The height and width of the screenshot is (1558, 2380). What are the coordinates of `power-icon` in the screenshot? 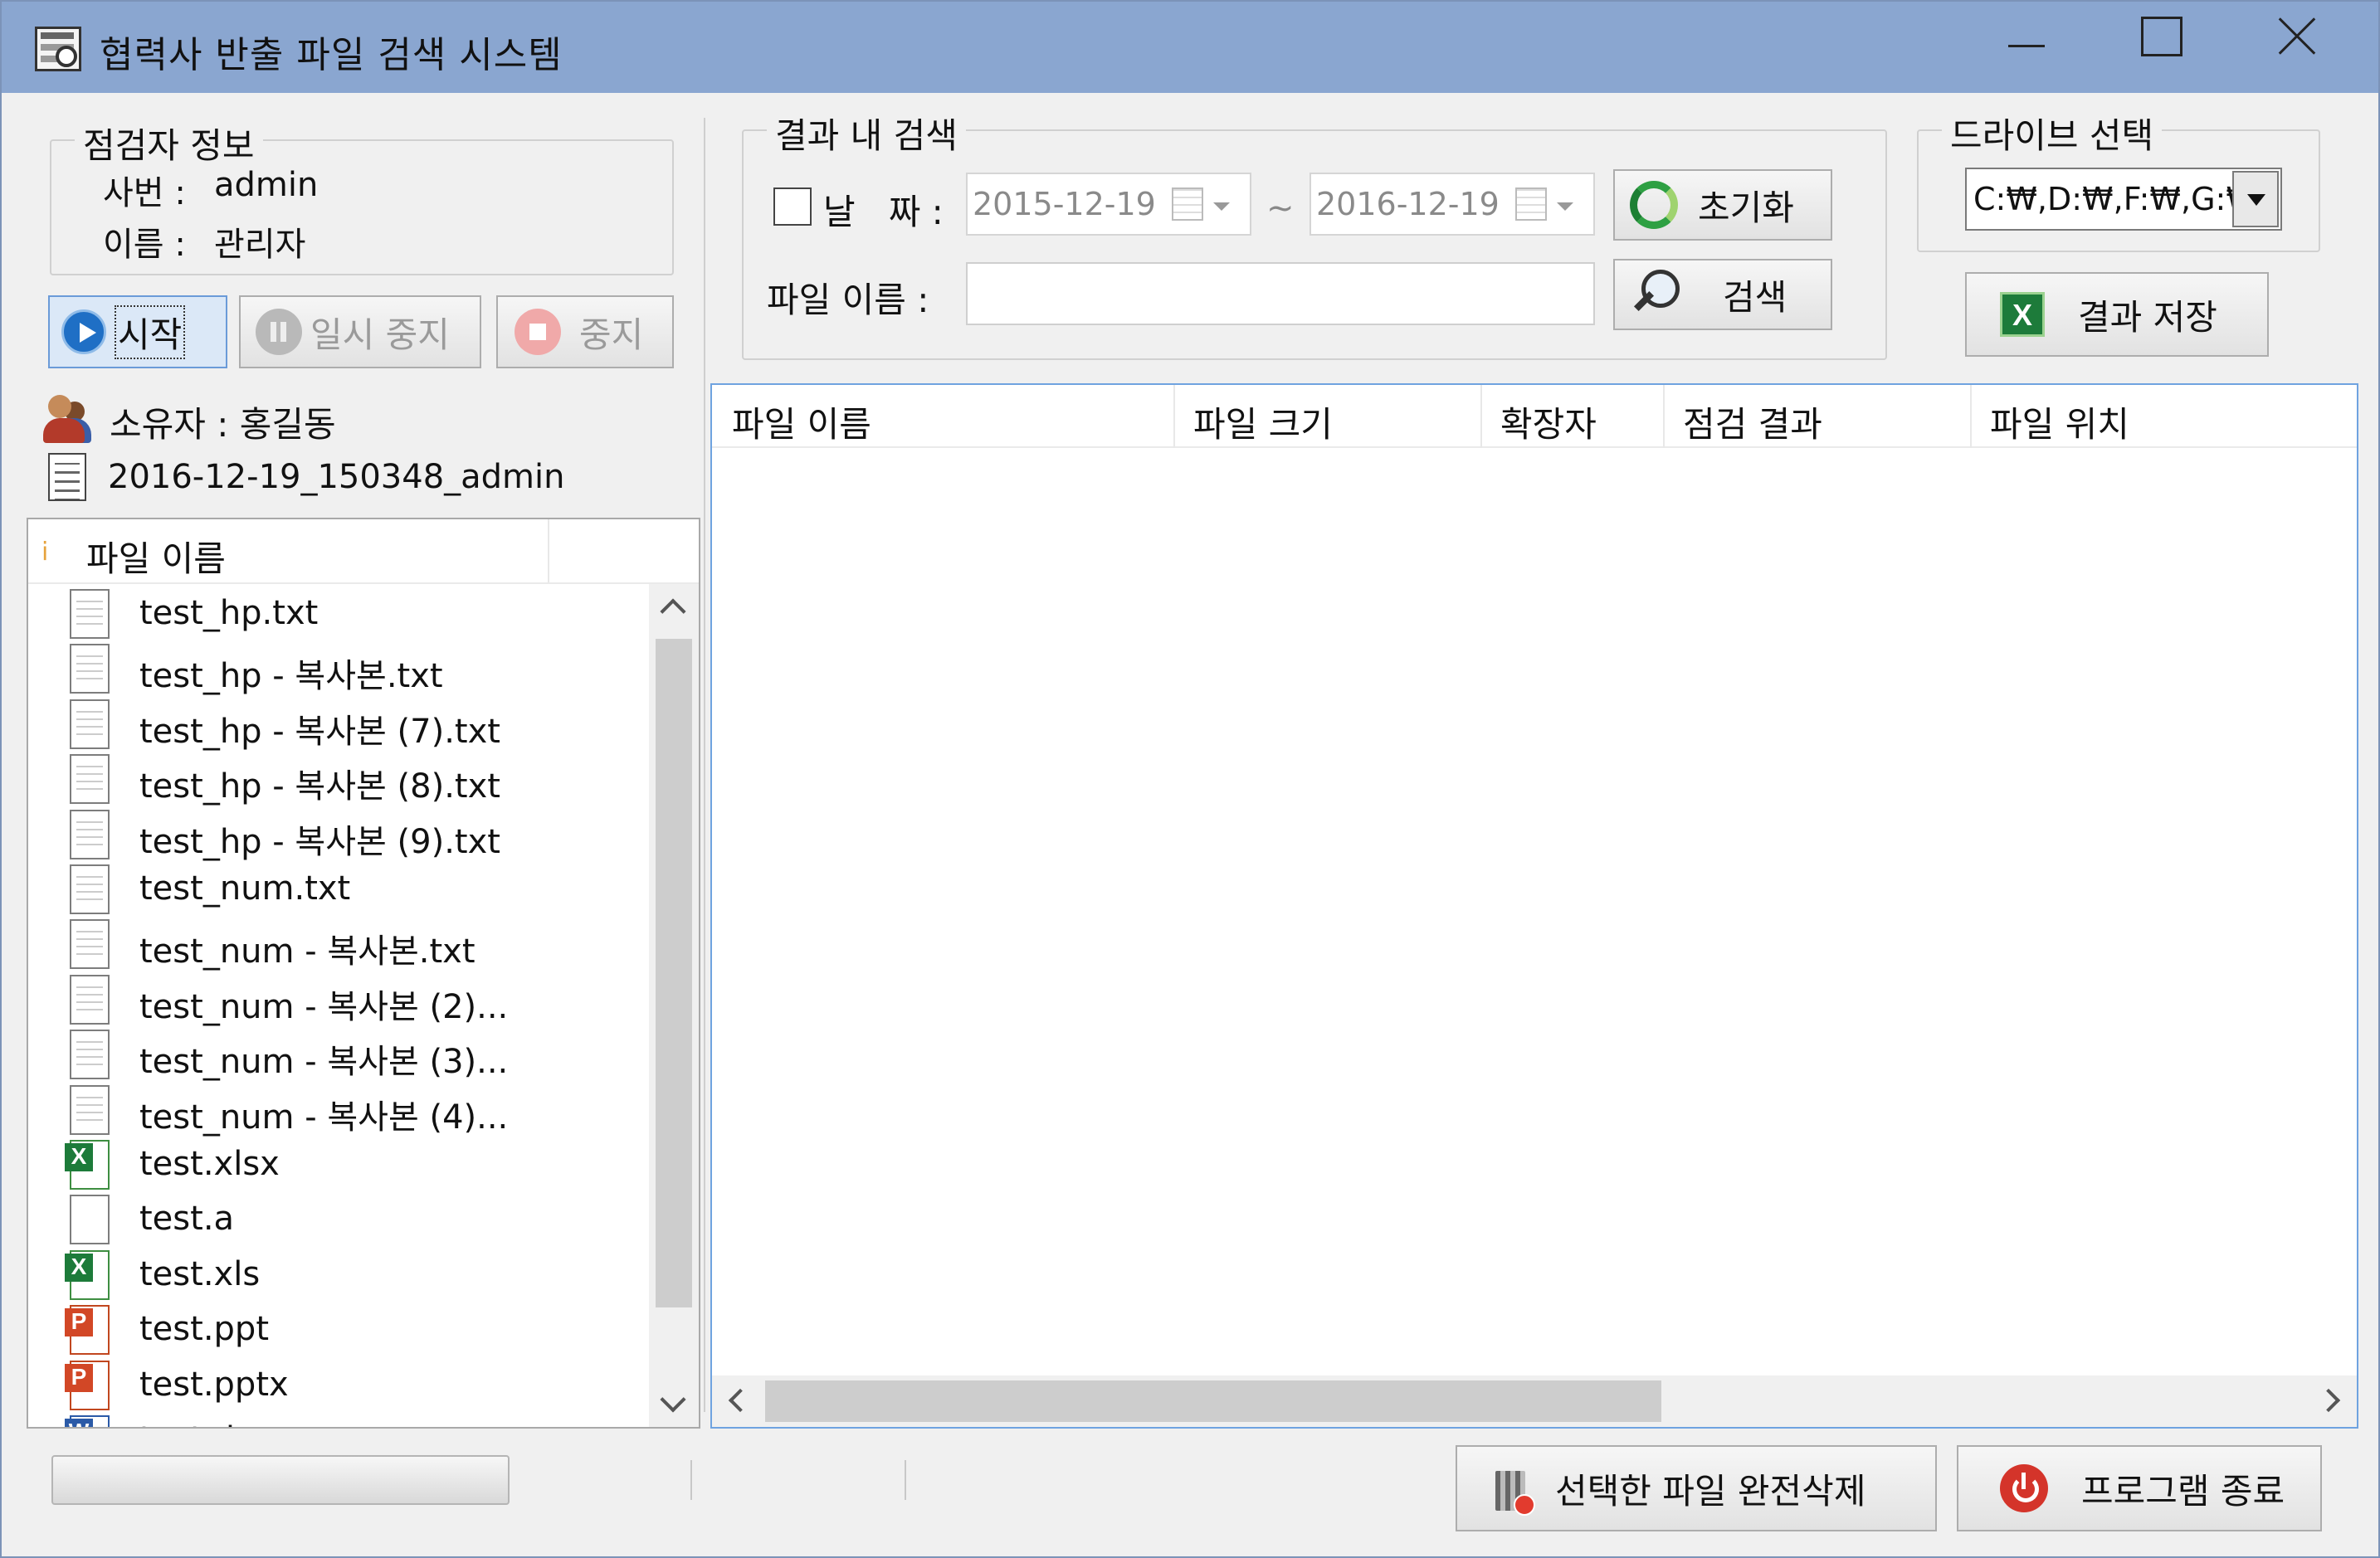 It's located at (2024, 1488).